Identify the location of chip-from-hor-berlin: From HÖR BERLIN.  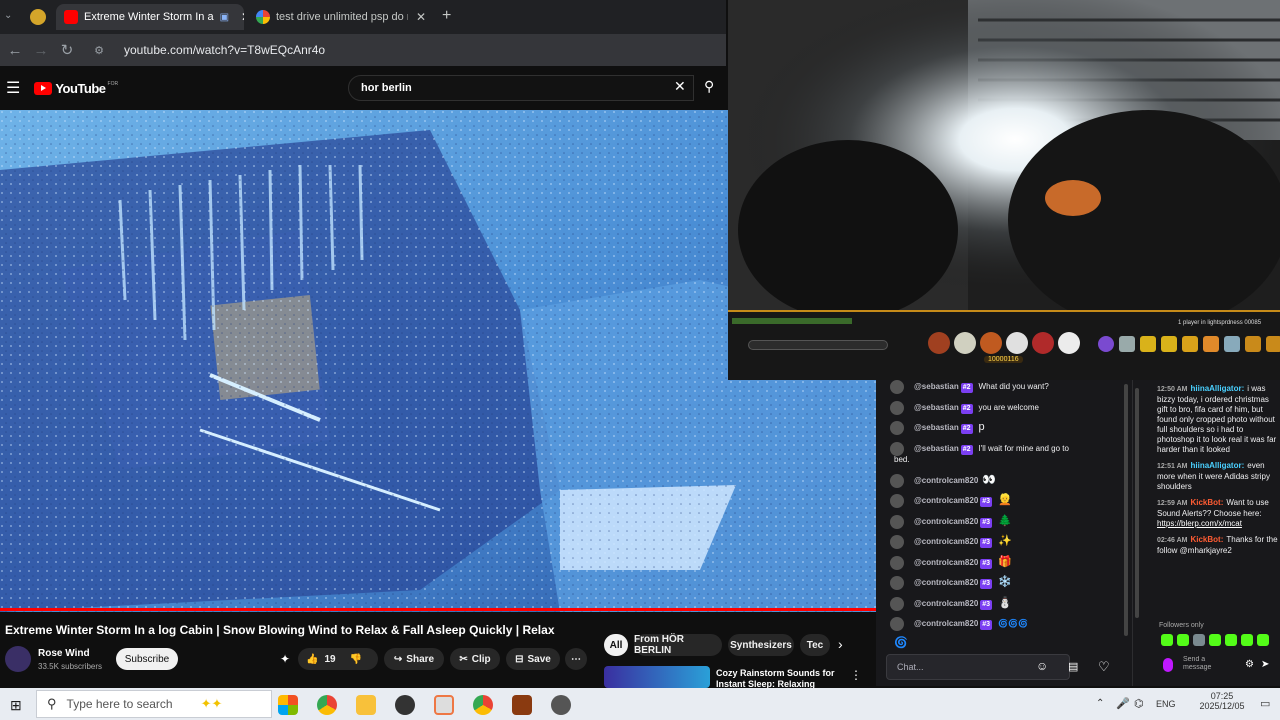
(678, 645).